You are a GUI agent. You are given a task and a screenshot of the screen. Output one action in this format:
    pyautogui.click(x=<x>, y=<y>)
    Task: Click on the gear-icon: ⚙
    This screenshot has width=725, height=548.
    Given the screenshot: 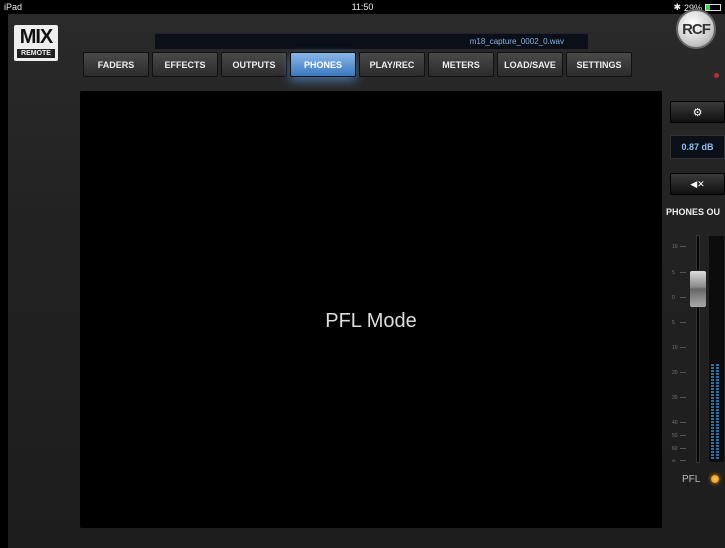 What is the action you would take?
    pyautogui.click(x=697, y=112)
    